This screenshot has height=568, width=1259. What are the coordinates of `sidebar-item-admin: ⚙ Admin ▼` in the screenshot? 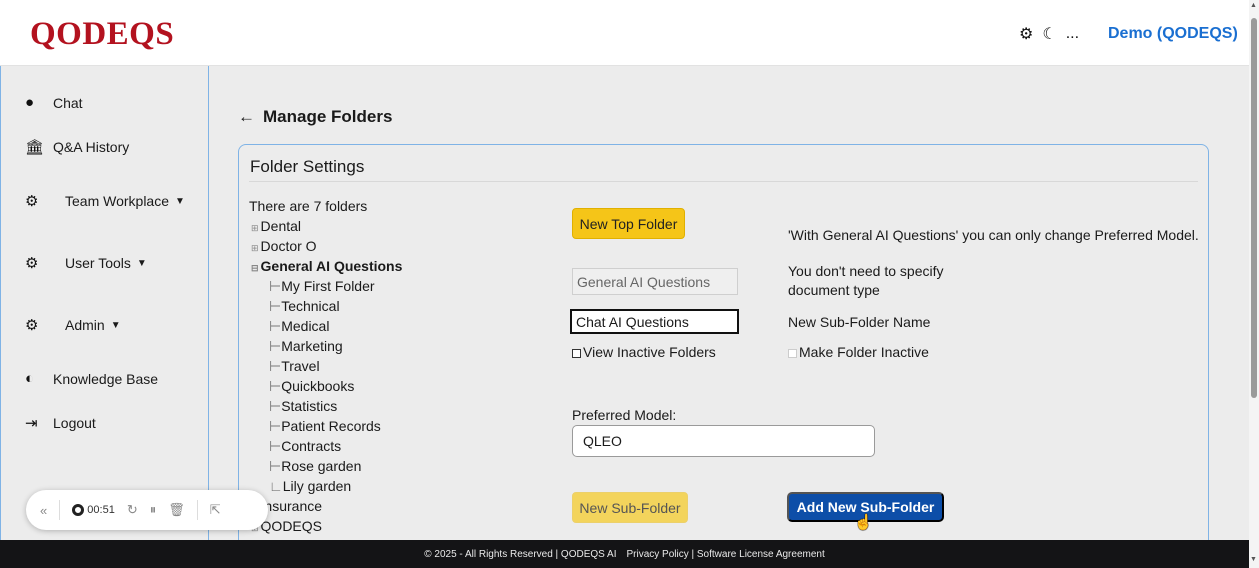 It's located at (73, 325).